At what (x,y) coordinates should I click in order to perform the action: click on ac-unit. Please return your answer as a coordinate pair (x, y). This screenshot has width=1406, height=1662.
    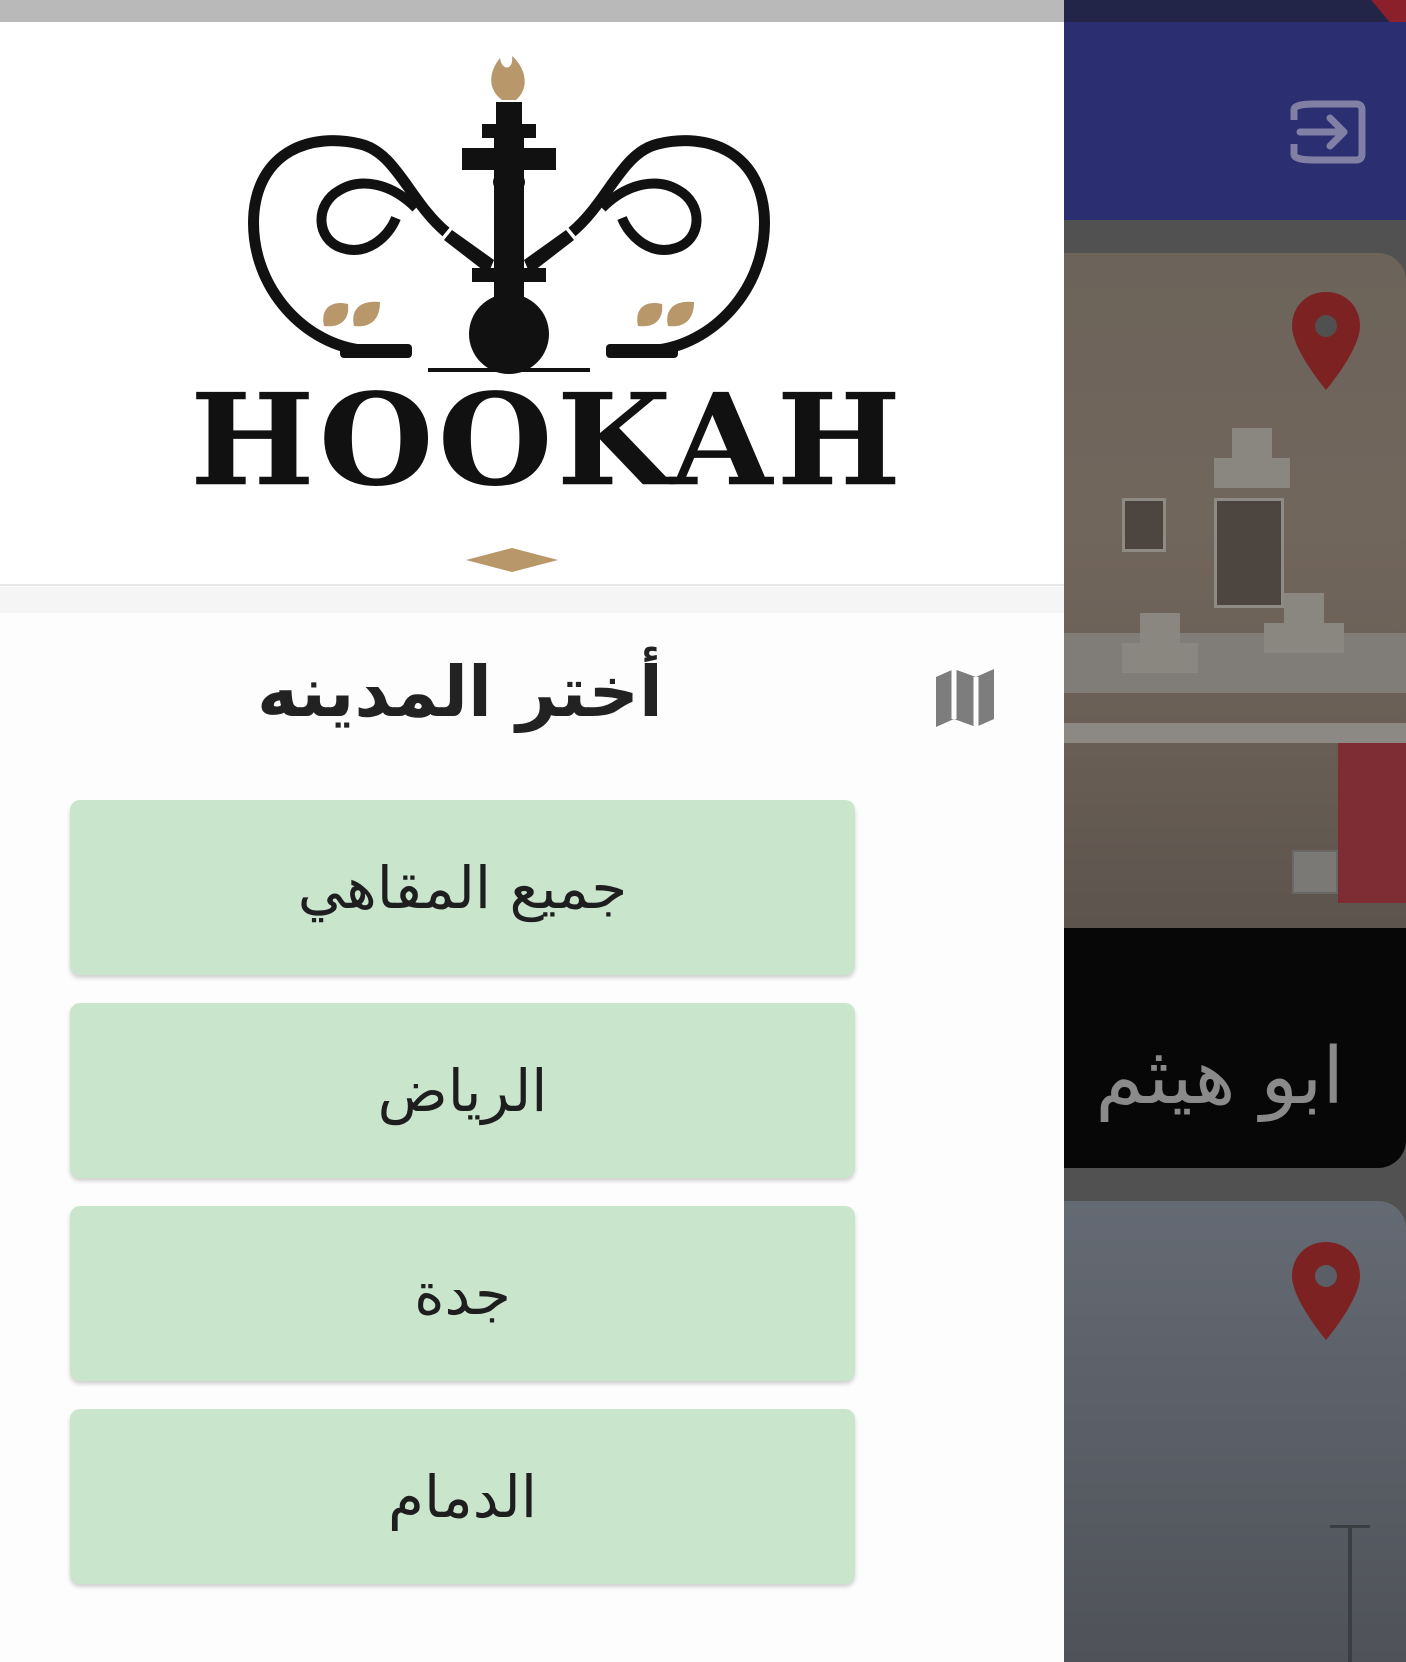
    Looking at the image, I should click on (1315, 872).